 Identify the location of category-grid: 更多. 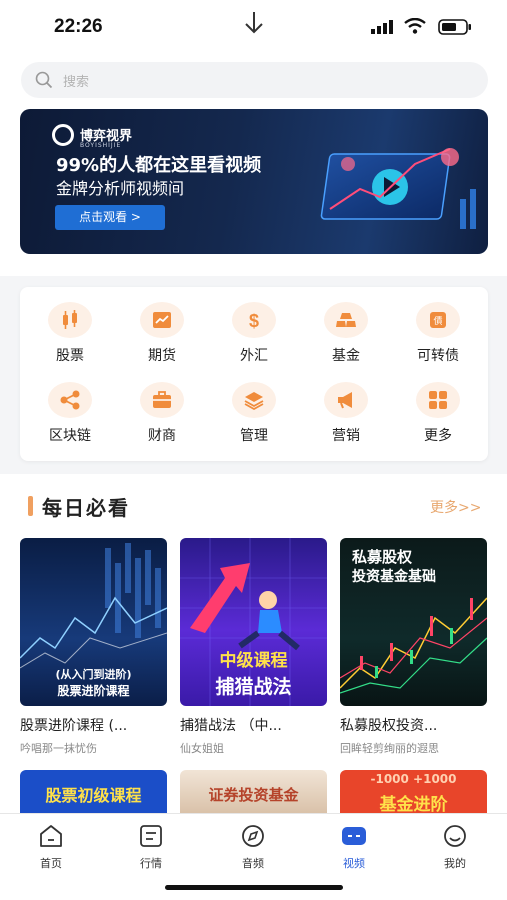
(438, 413).